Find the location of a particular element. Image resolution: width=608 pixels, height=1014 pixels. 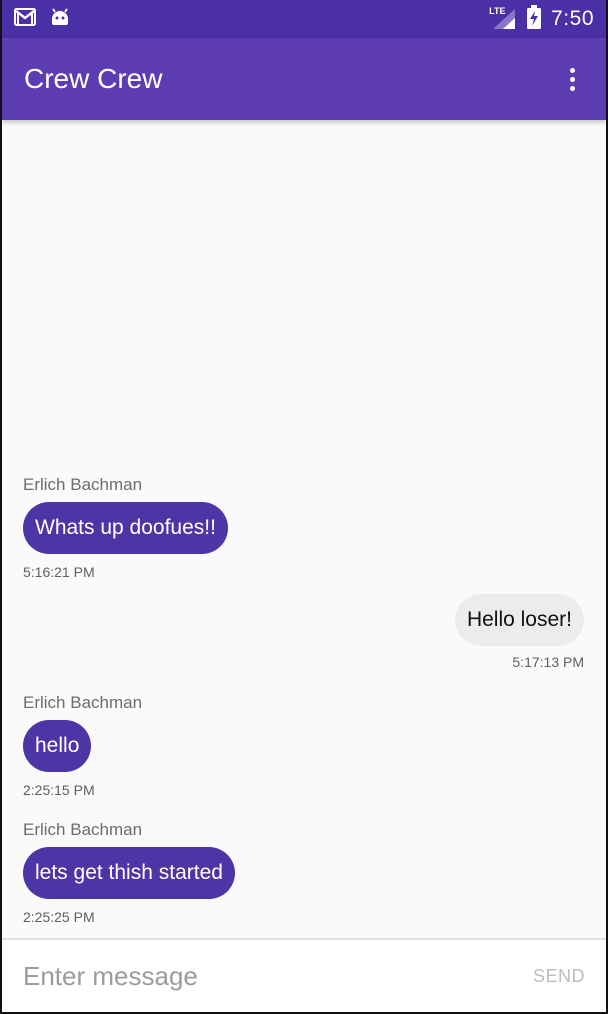

message-timestamp: 5:17:13 PM is located at coordinates (548, 662).